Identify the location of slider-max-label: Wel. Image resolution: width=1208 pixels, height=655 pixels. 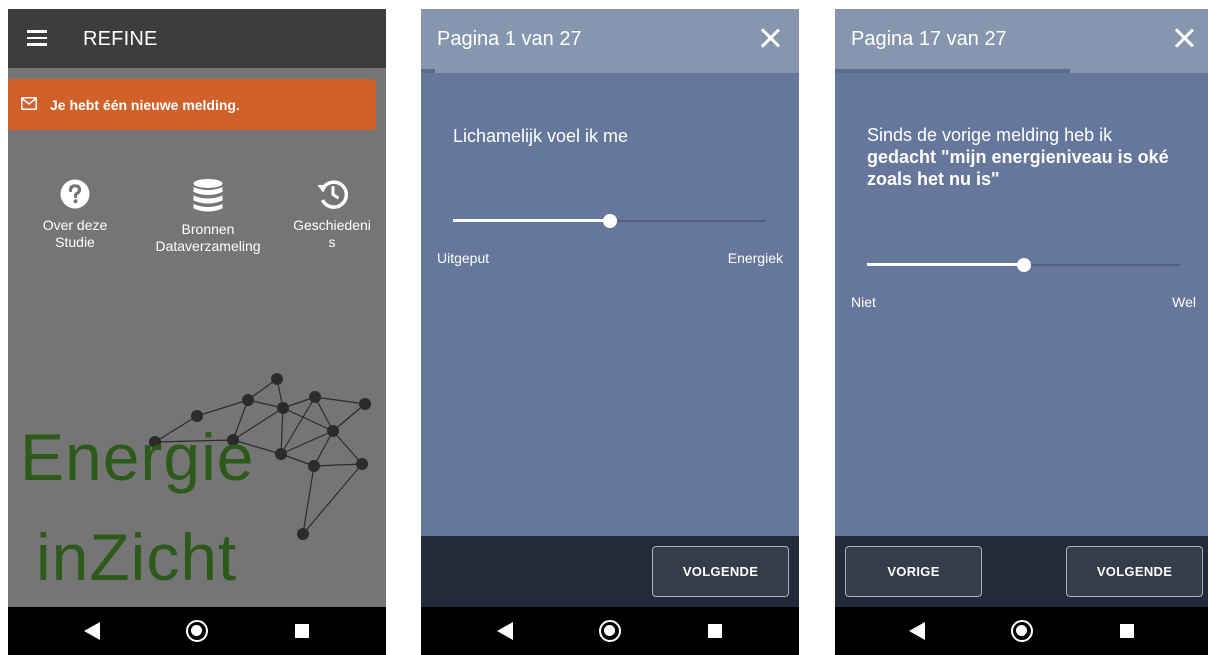
(1184, 302).